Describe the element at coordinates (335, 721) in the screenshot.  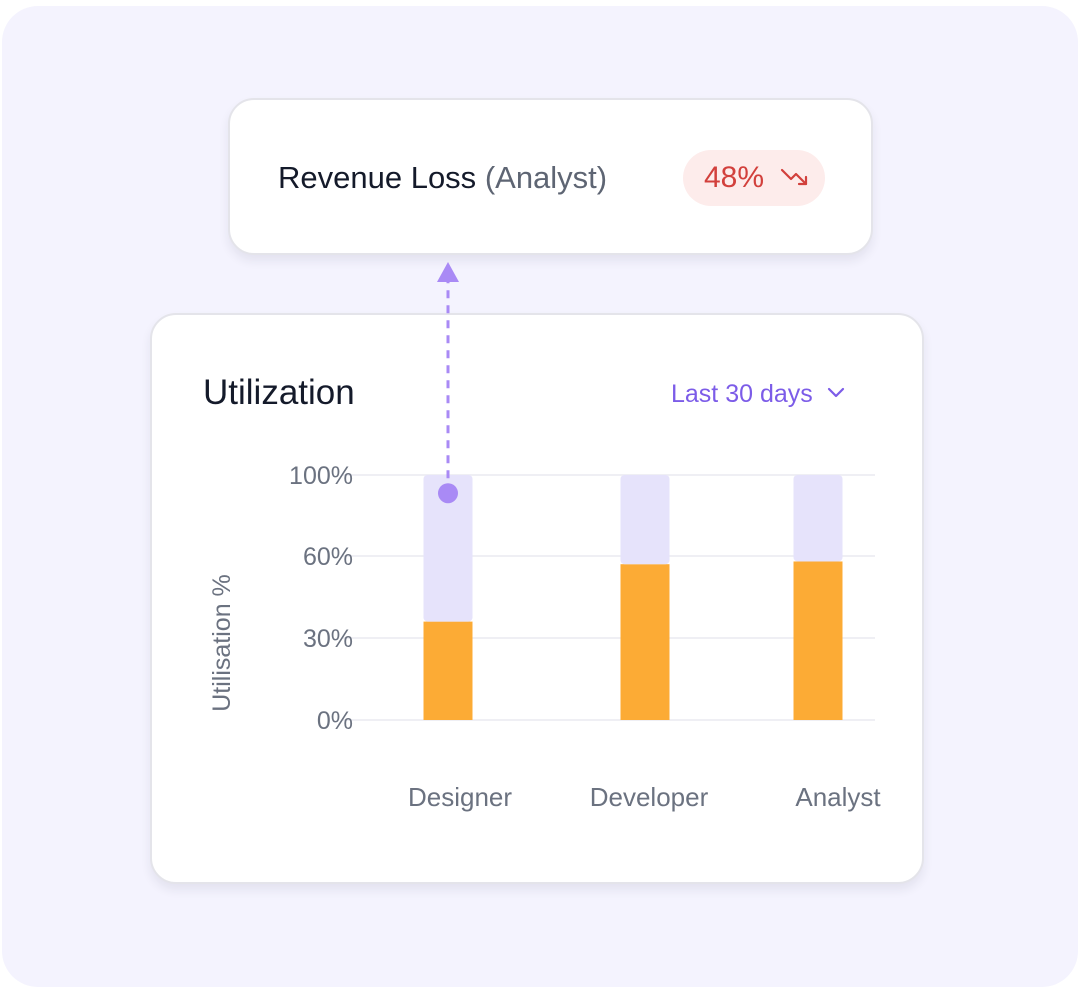
I see `y-tick-label: 0%` at that location.